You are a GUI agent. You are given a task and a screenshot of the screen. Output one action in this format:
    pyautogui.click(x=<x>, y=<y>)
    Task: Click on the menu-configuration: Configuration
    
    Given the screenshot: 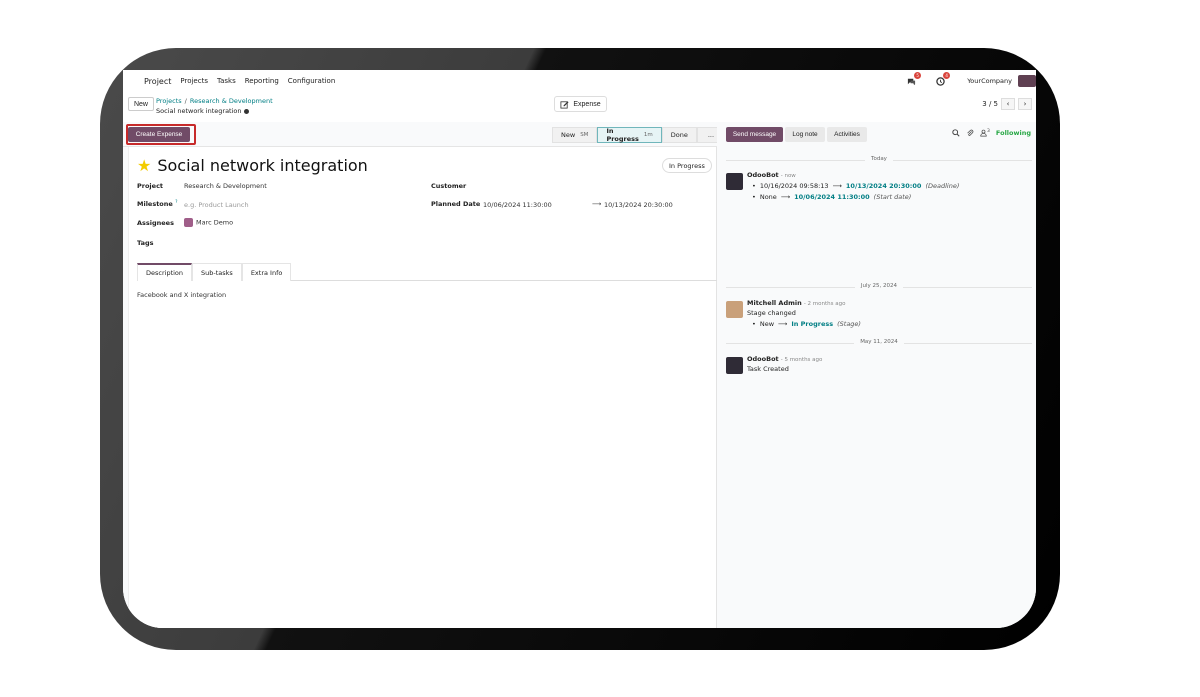 What is the action you would take?
    pyautogui.click(x=311, y=81)
    